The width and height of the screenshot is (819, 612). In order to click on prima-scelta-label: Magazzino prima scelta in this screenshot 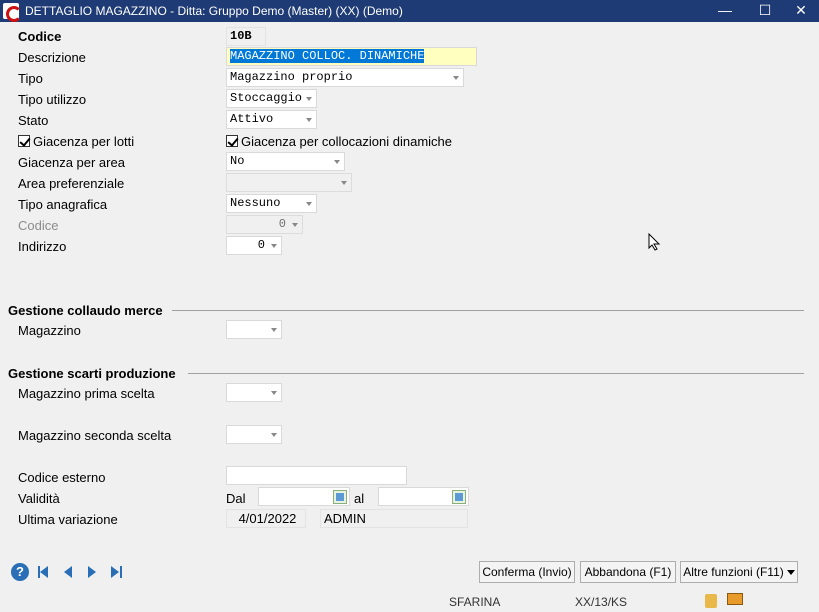, I will do `click(86, 393)`.